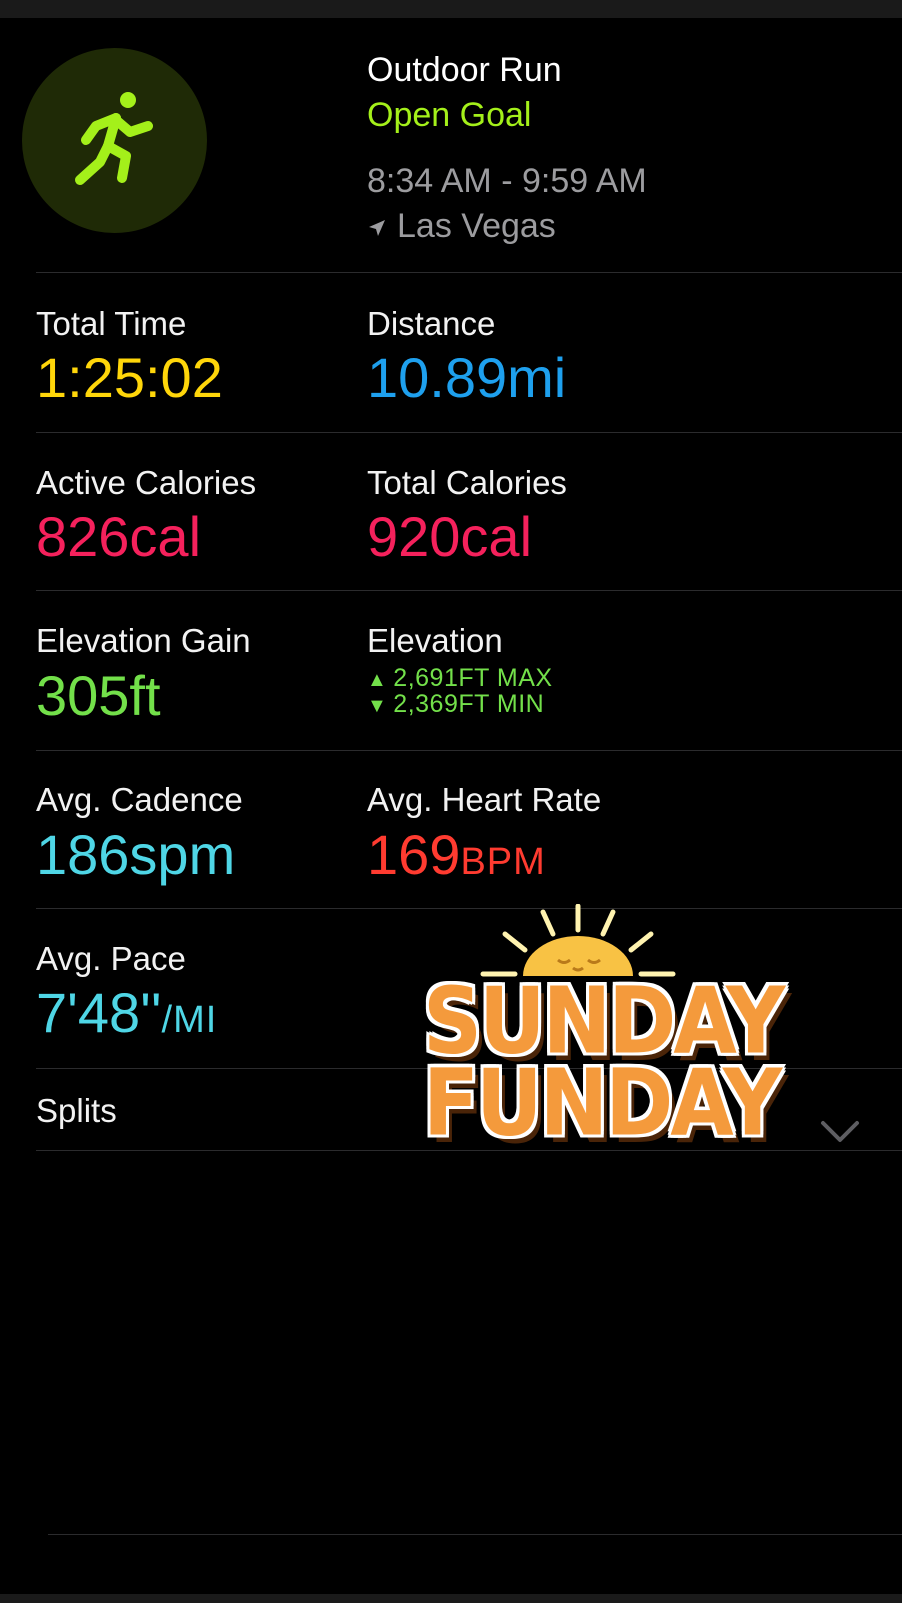 The image size is (902, 1603). I want to click on workout-goal: Open Goal, so click(449, 115).